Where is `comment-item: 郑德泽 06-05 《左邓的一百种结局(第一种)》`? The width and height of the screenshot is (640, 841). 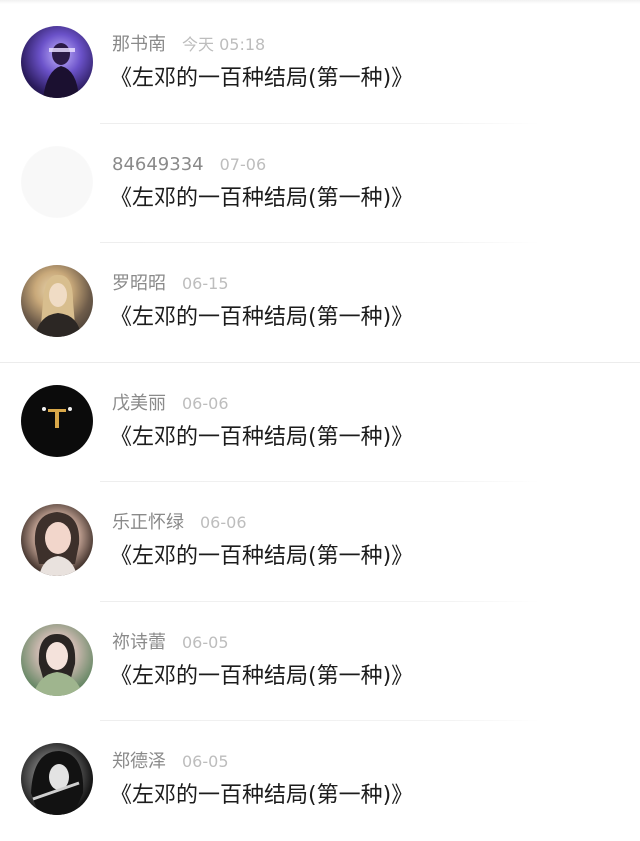
comment-item: 郑德泽 06-05 《左邓的一百种结局(第一种)》 is located at coordinates (320, 781).